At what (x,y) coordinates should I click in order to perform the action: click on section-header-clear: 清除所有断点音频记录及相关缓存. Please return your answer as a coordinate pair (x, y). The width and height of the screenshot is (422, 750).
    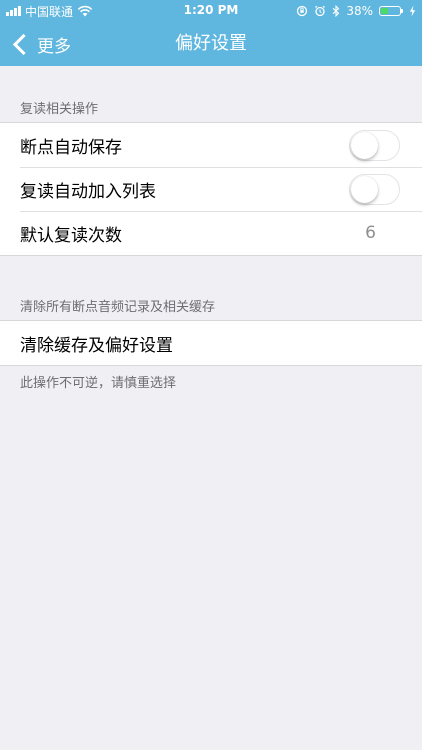
    Looking at the image, I should click on (118, 307).